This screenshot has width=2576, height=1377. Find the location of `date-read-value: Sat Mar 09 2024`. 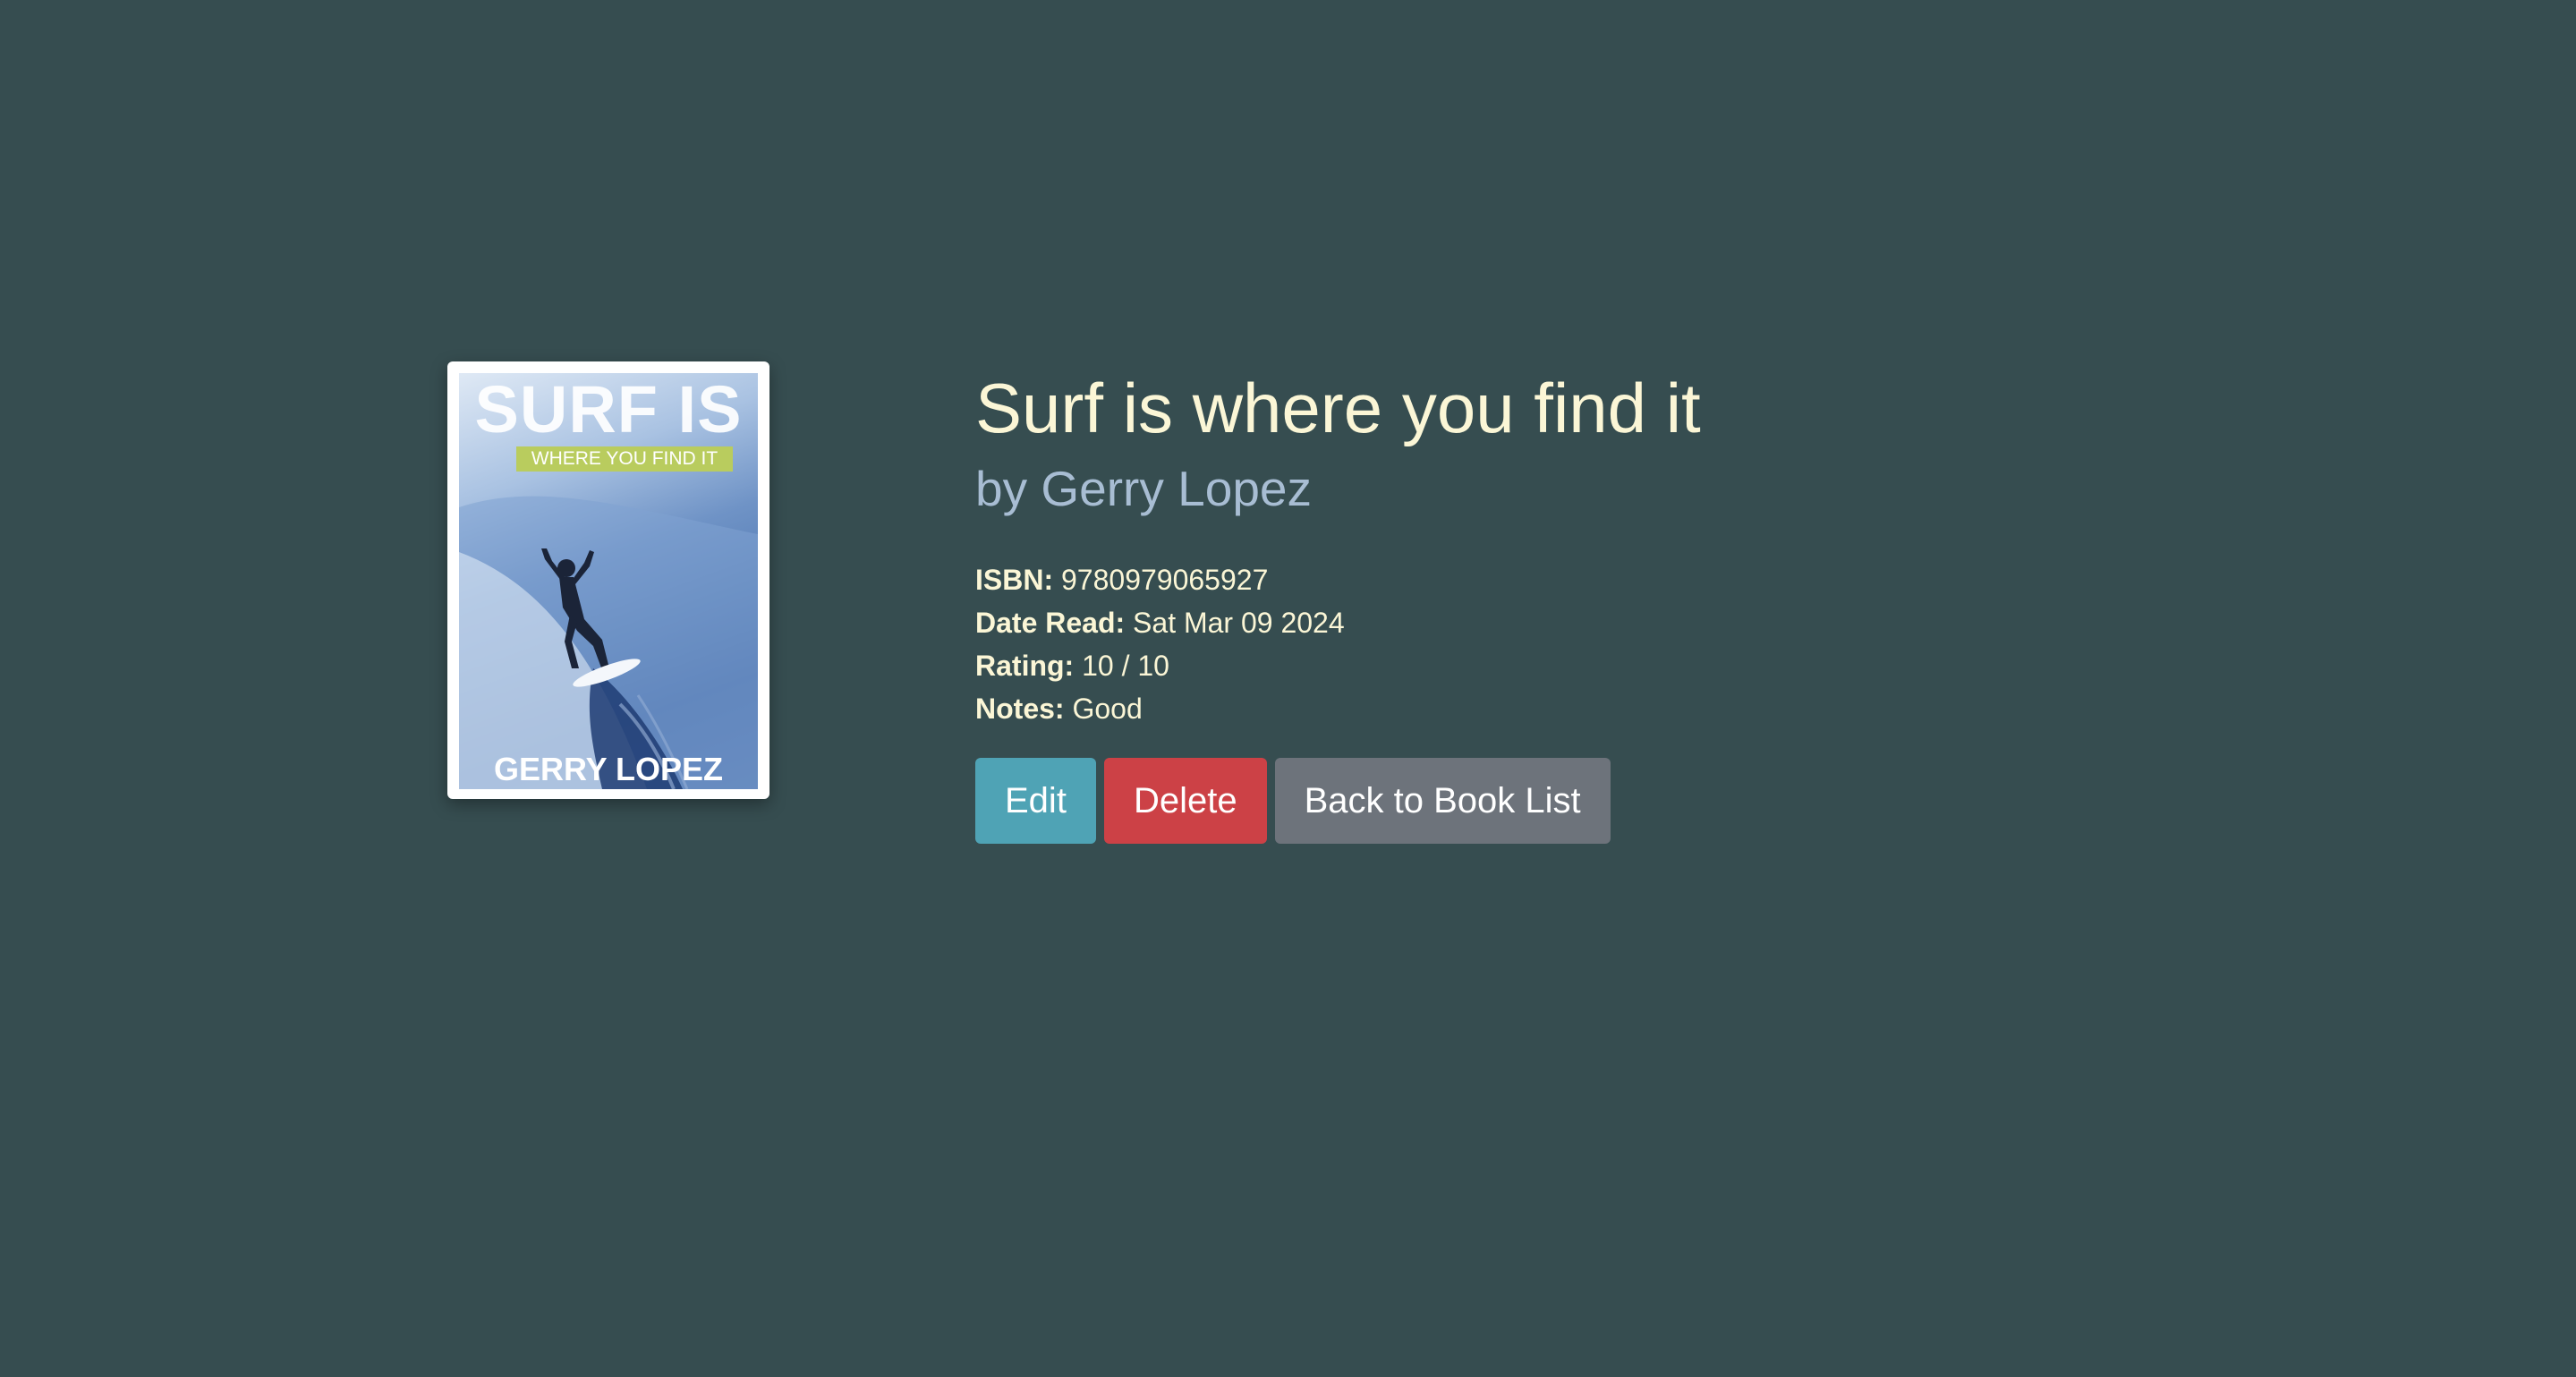

date-read-value: Sat Mar 09 2024 is located at coordinates (1239, 623).